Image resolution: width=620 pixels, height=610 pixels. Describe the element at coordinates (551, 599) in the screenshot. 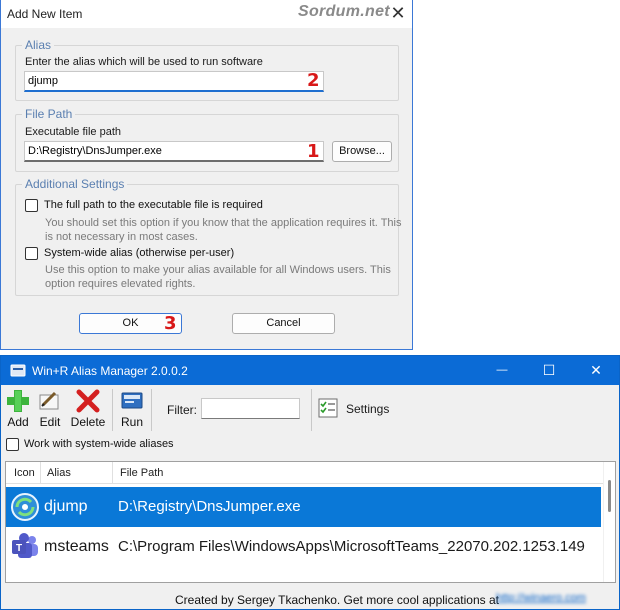

I see `footer-link: http://winaero.com` at that location.